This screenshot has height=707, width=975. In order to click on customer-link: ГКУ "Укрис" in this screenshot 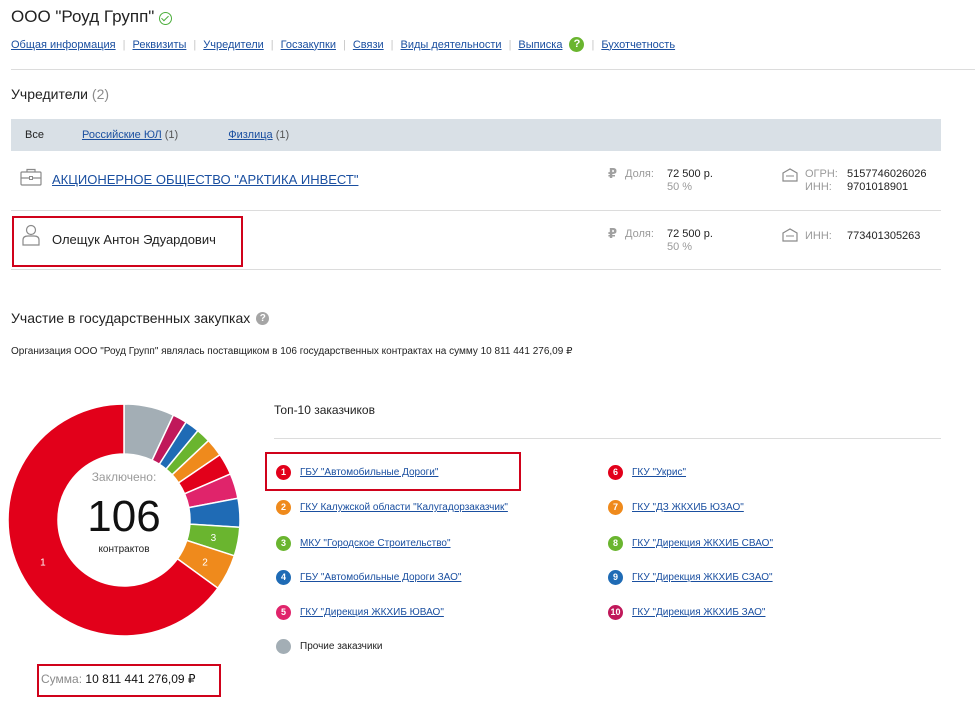, I will do `click(659, 472)`.